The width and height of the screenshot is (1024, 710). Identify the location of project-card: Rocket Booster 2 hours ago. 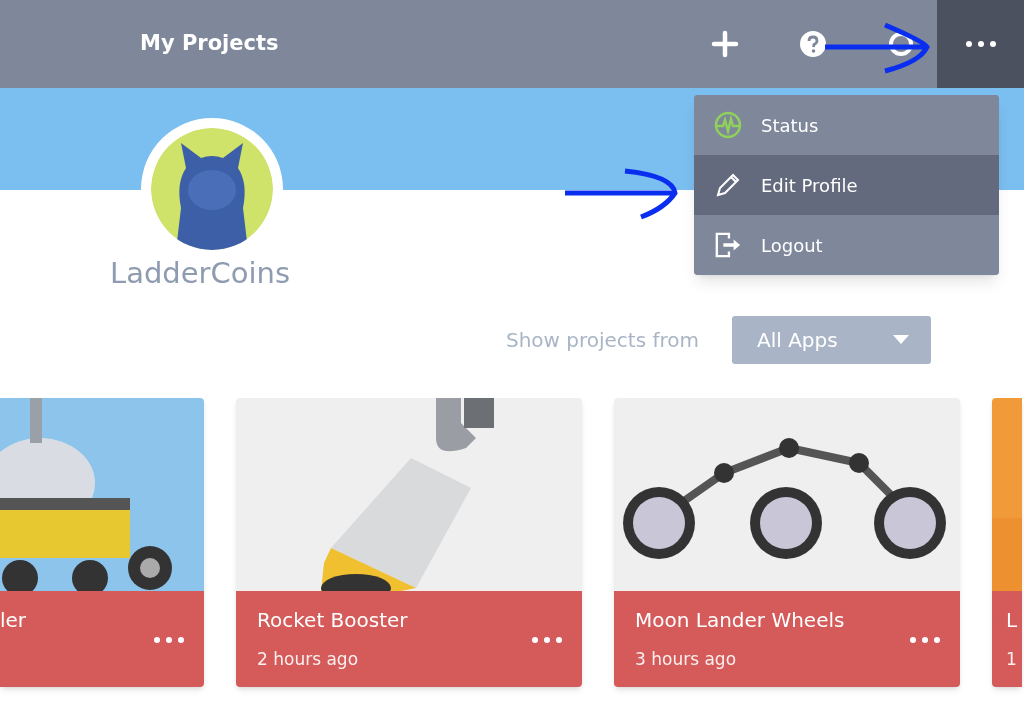
(409, 542).